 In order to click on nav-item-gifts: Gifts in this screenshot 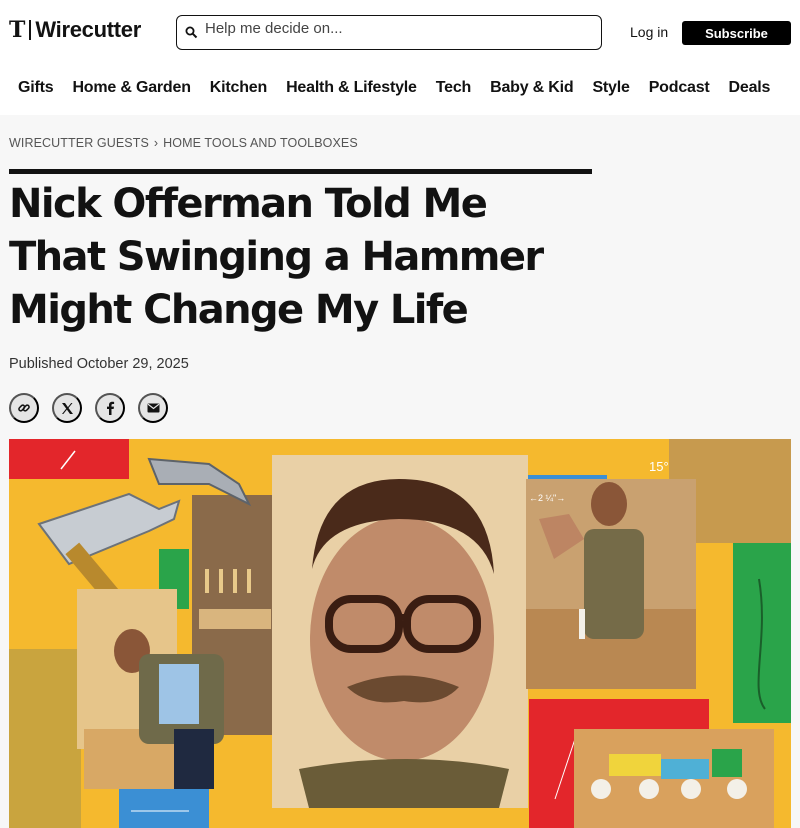, I will do `click(36, 88)`.